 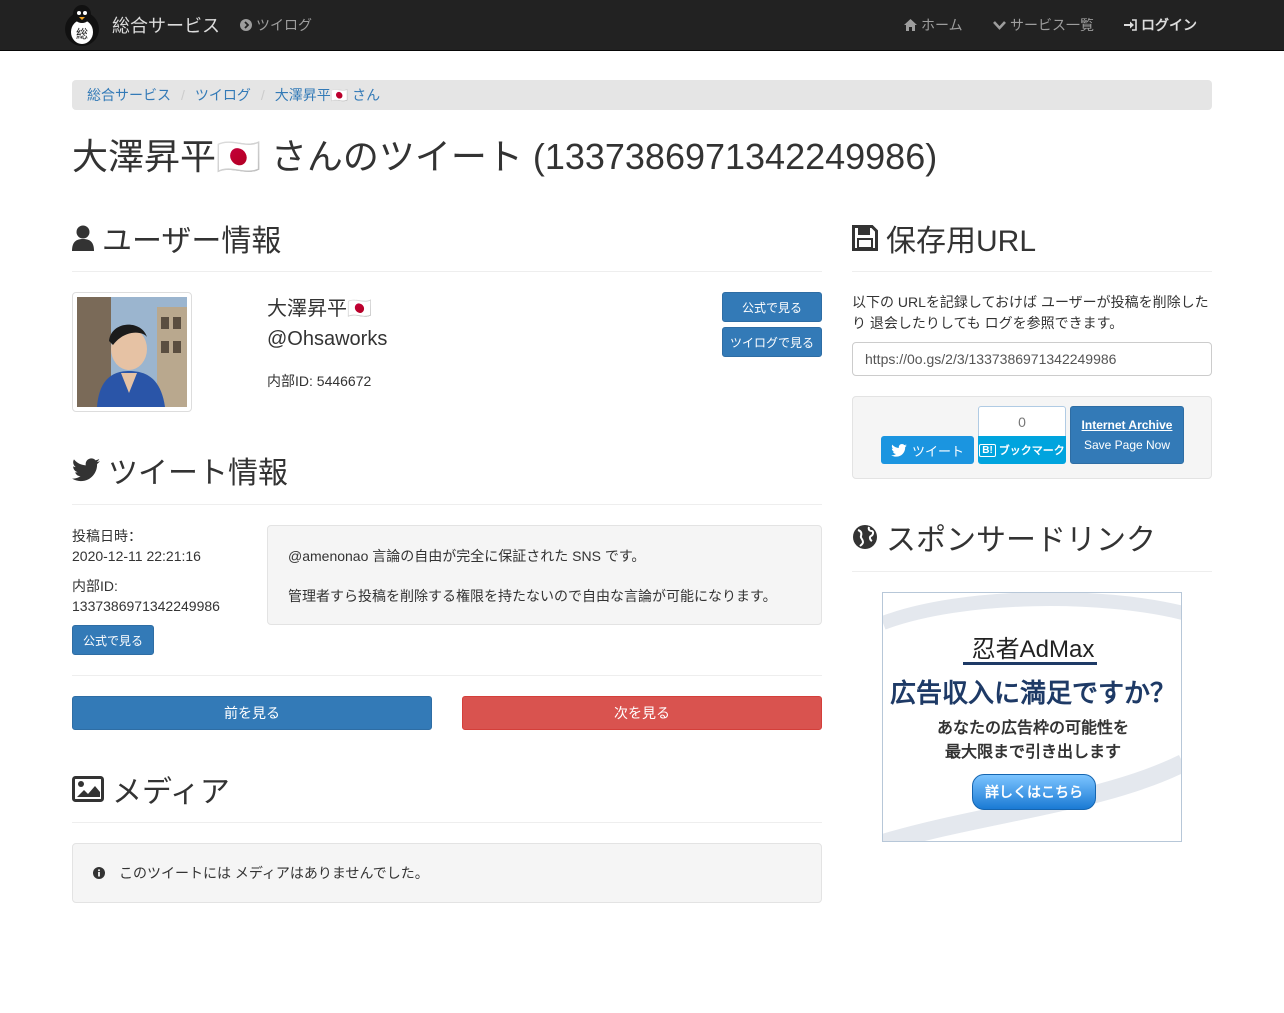 What do you see at coordinates (95, 586) in the screenshot?
I see `tweet-id-label: 内部ID:` at bounding box center [95, 586].